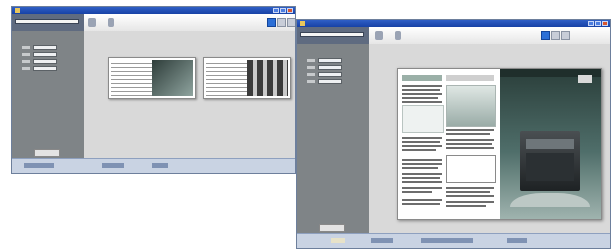  Describe the element at coordinates (550, 144) in the screenshot. I see `brochure-cover` at that location.